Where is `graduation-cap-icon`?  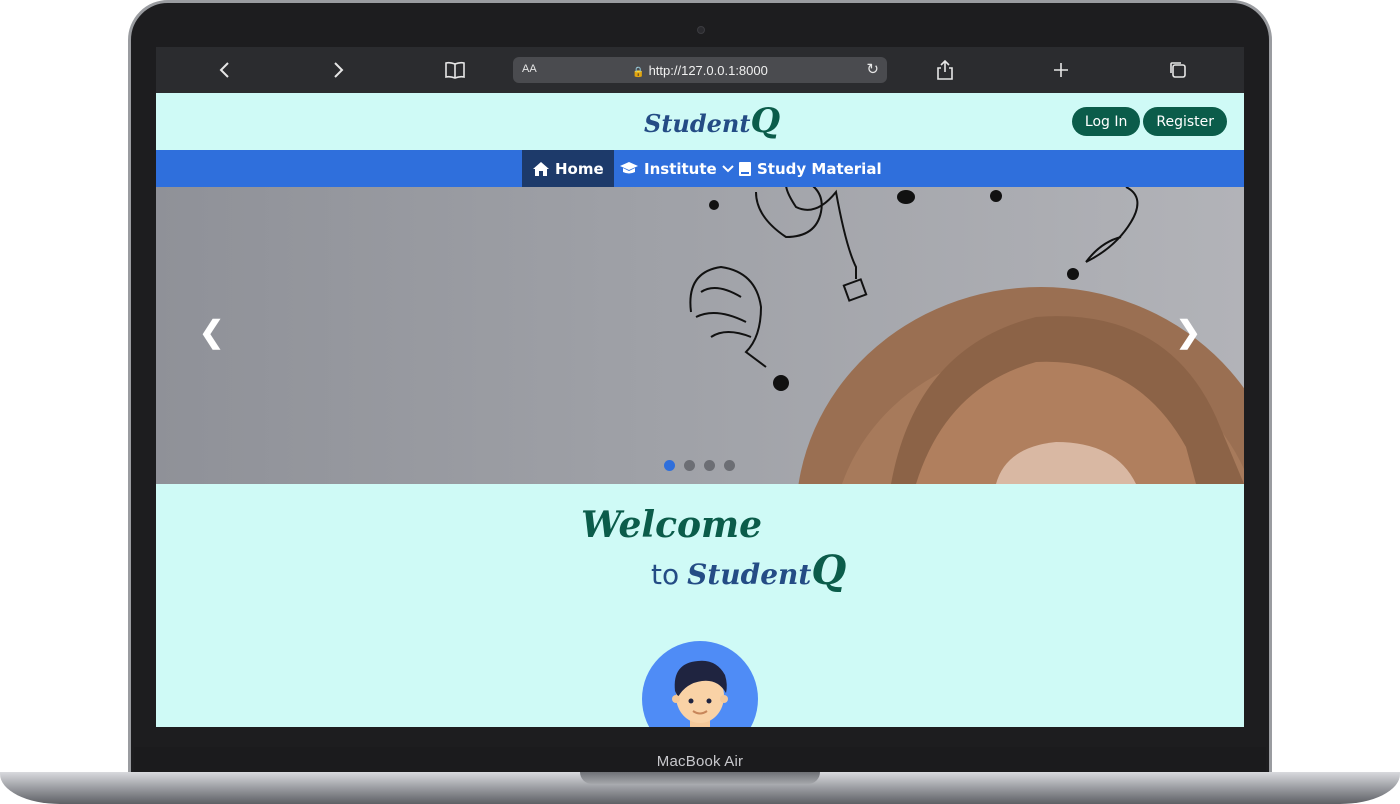 graduation-cap-icon is located at coordinates (629, 168).